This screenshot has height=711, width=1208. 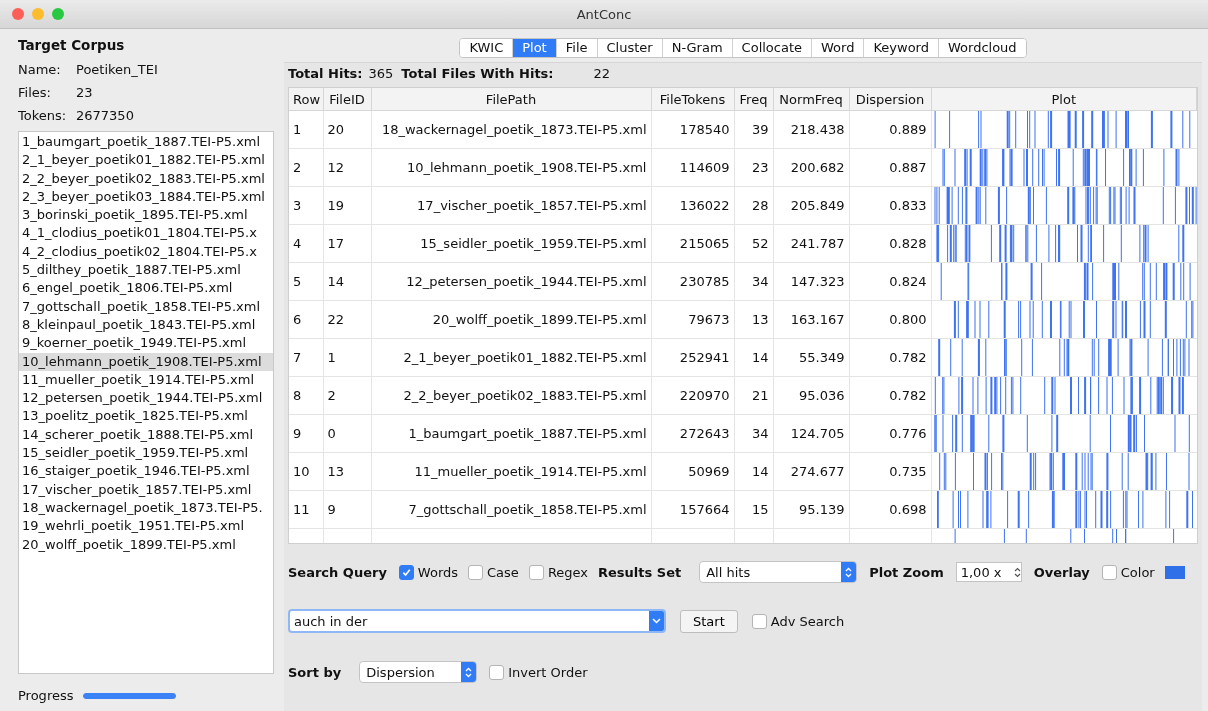 I want to click on file-item: 9_koerner_poetik_1949.TEI-P5.xml, so click(x=146, y=343).